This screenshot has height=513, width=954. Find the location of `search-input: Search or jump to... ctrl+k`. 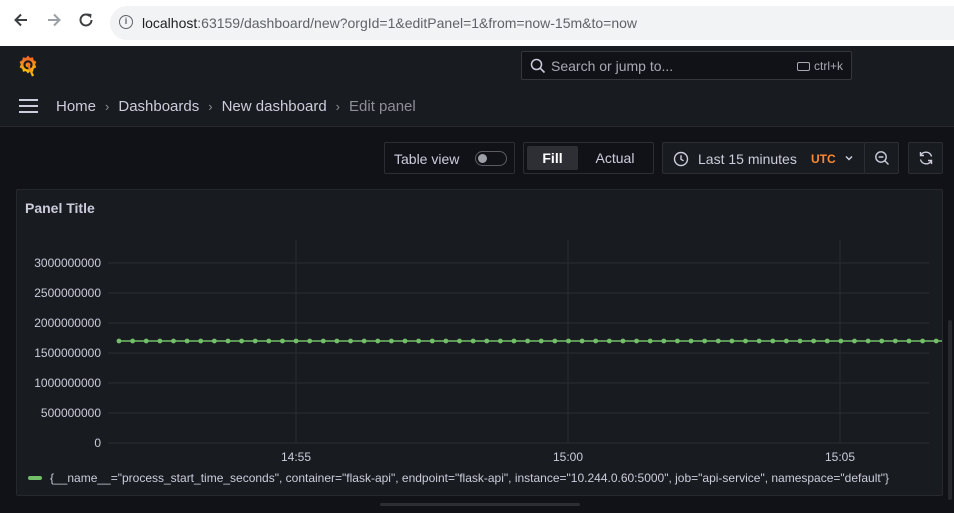

search-input: Search or jump to... ctrl+k is located at coordinates (686, 65).